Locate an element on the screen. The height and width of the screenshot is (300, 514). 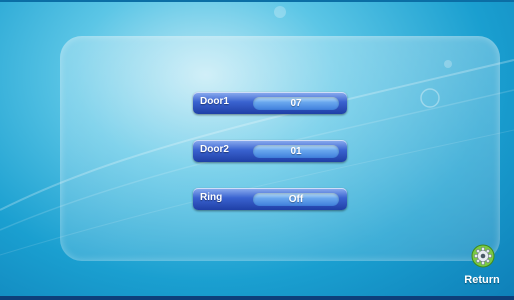
ring-value: Off is located at coordinates (296, 199).